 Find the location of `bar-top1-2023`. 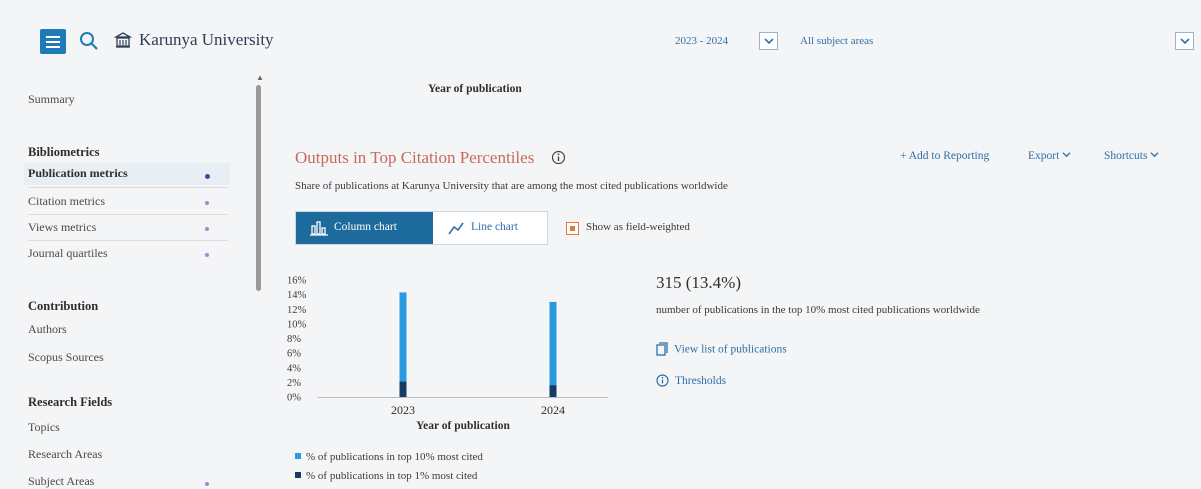

bar-top1-2023 is located at coordinates (403, 389).